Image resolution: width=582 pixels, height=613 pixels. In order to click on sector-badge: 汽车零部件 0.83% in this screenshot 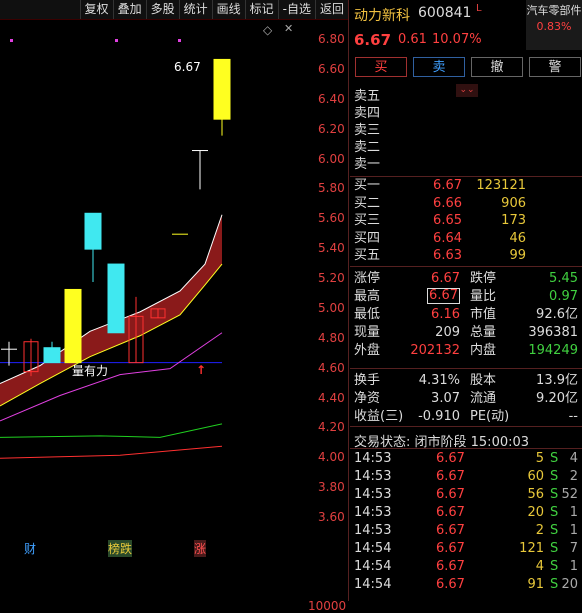, I will do `click(554, 25)`.